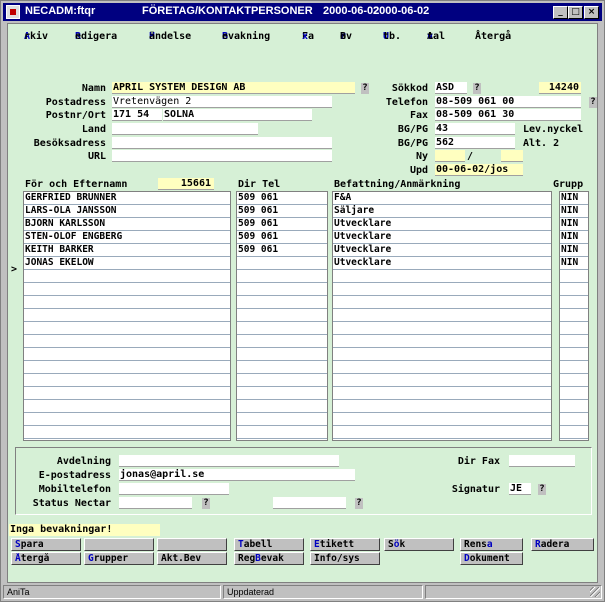  Describe the element at coordinates (222, 156) in the screenshot. I see `url-field` at that location.